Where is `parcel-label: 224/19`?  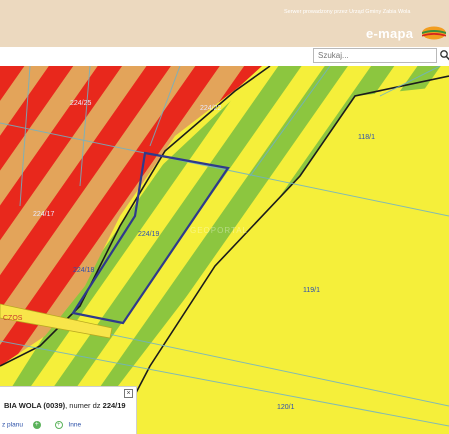
parcel-label: 224/19 is located at coordinates (149, 234).